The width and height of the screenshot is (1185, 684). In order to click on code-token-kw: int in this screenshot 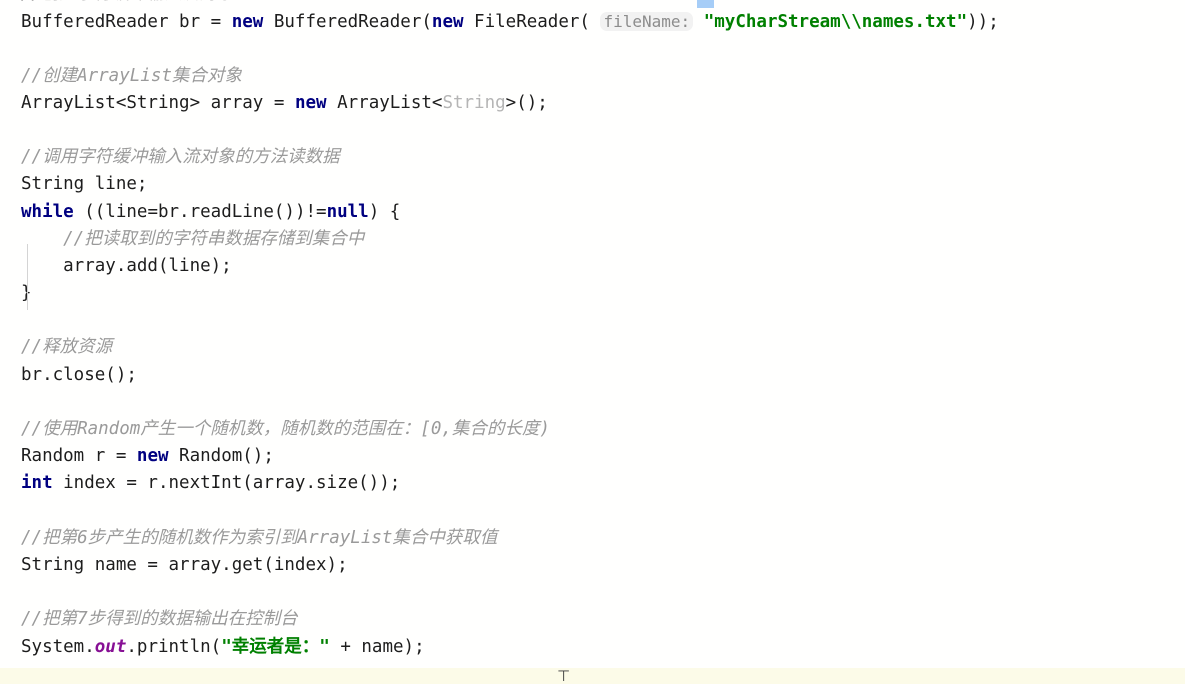, I will do `click(37, 483)`.